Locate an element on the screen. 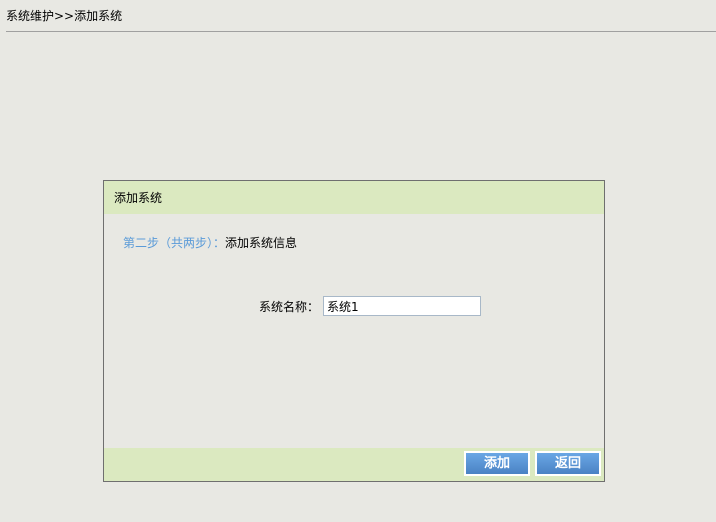  dialog-footer: 添加 返回 is located at coordinates (354, 464).